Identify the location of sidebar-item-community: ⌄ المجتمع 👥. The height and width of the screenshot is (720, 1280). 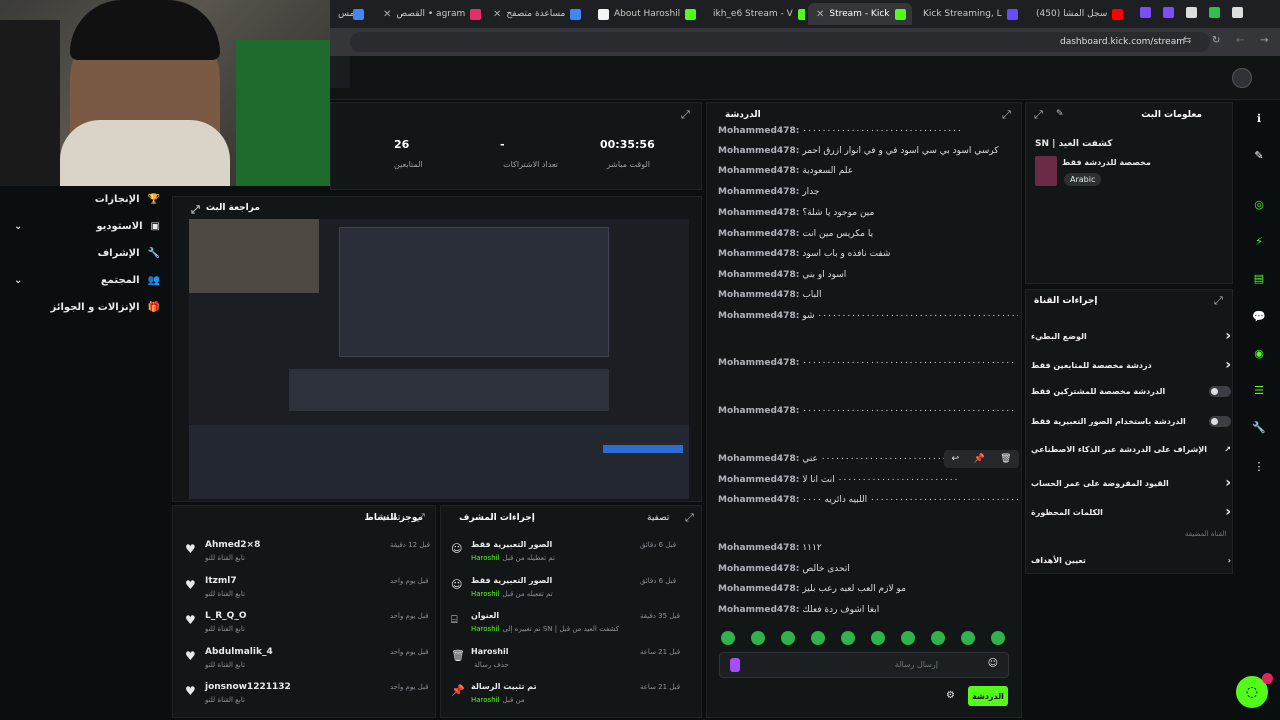
(87, 280).